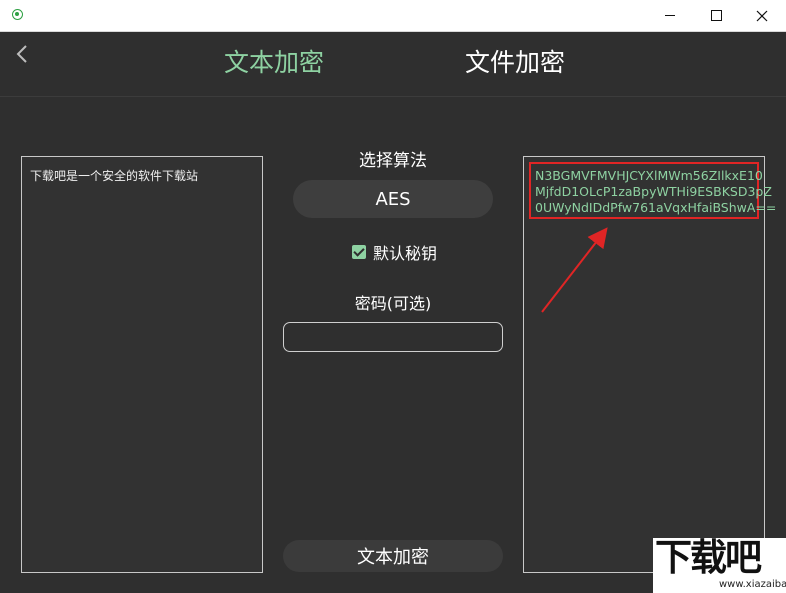  I want to click on default-key-toggle: 默认秘钥, so click(394, 252).